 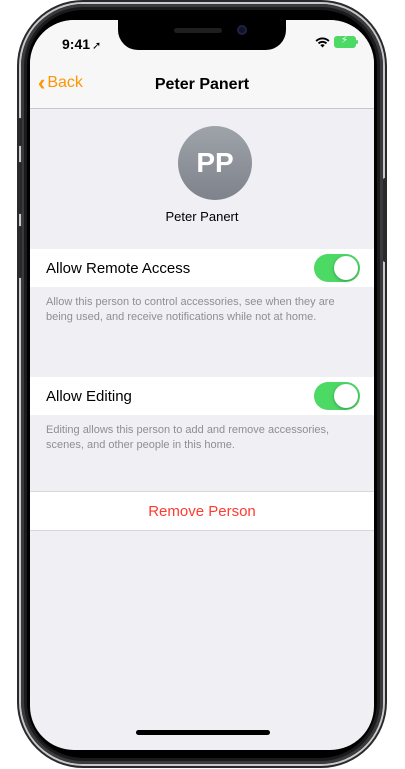 I want to click on home-indicator, so click(x=203, y=732).